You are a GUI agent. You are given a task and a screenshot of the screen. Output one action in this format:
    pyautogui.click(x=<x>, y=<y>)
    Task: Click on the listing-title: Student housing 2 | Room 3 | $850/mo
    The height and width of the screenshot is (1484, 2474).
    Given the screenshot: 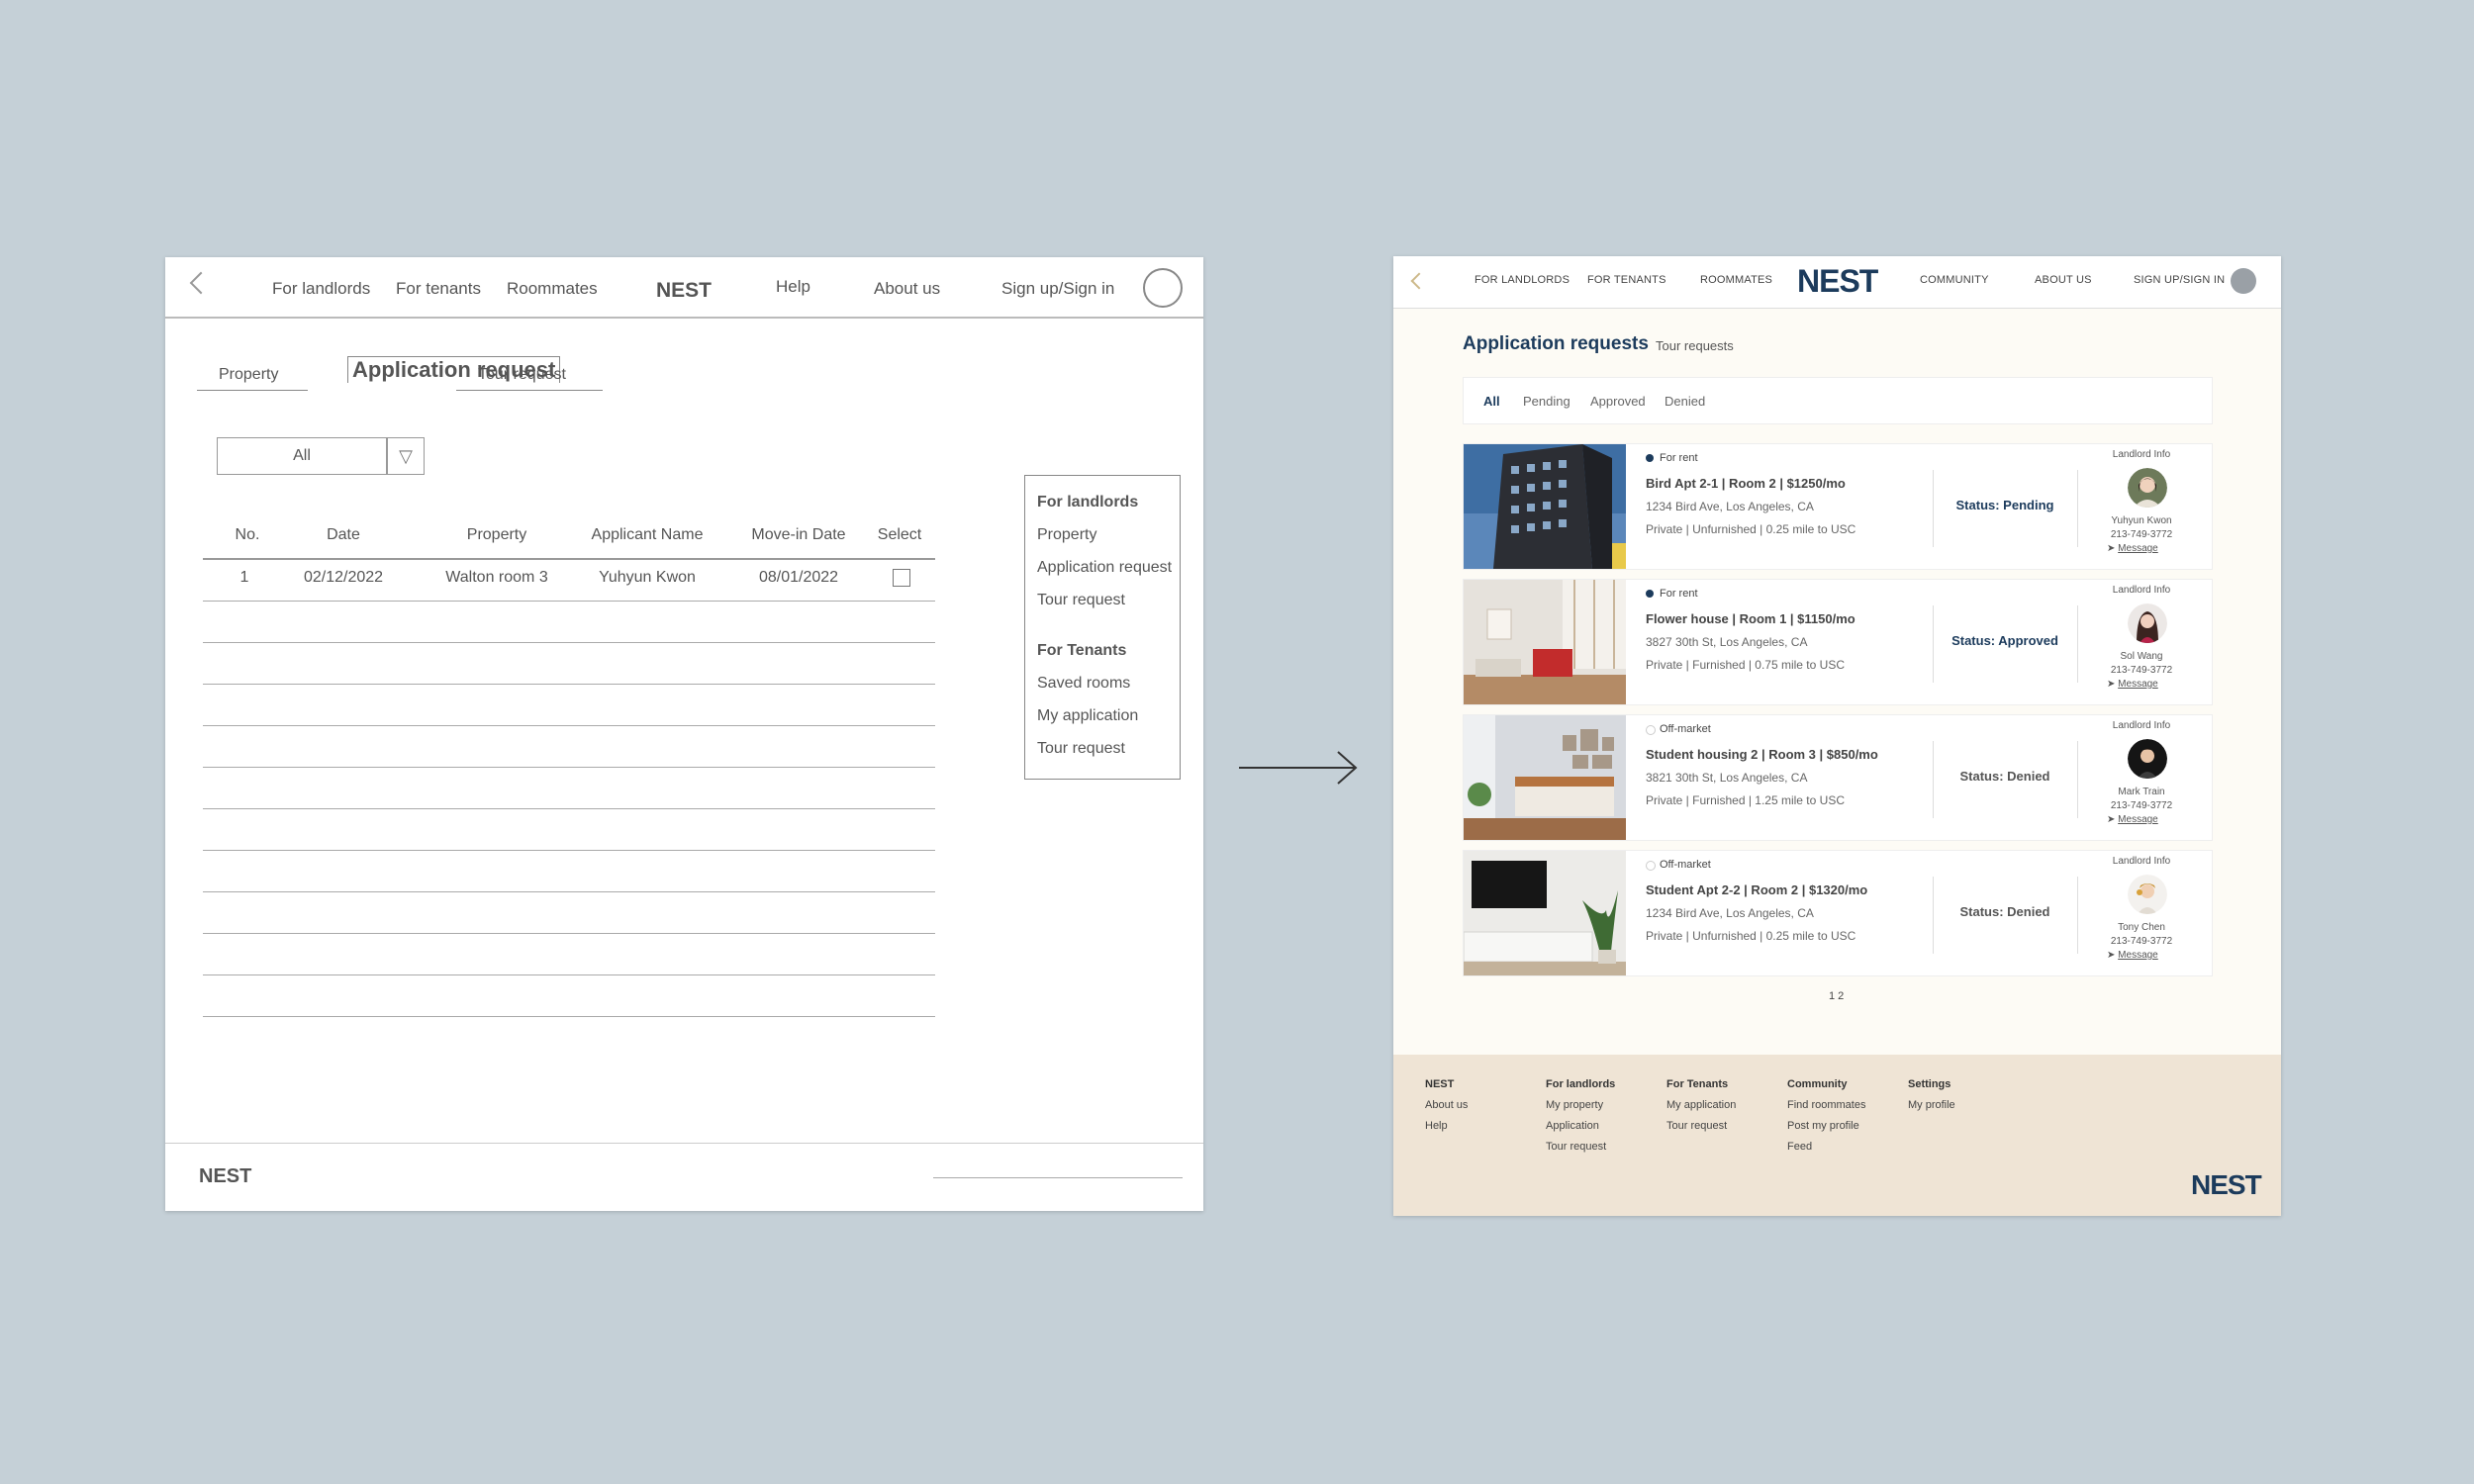 What is the action you would take?
    pyautogui.click(x=1762, y=754)
    